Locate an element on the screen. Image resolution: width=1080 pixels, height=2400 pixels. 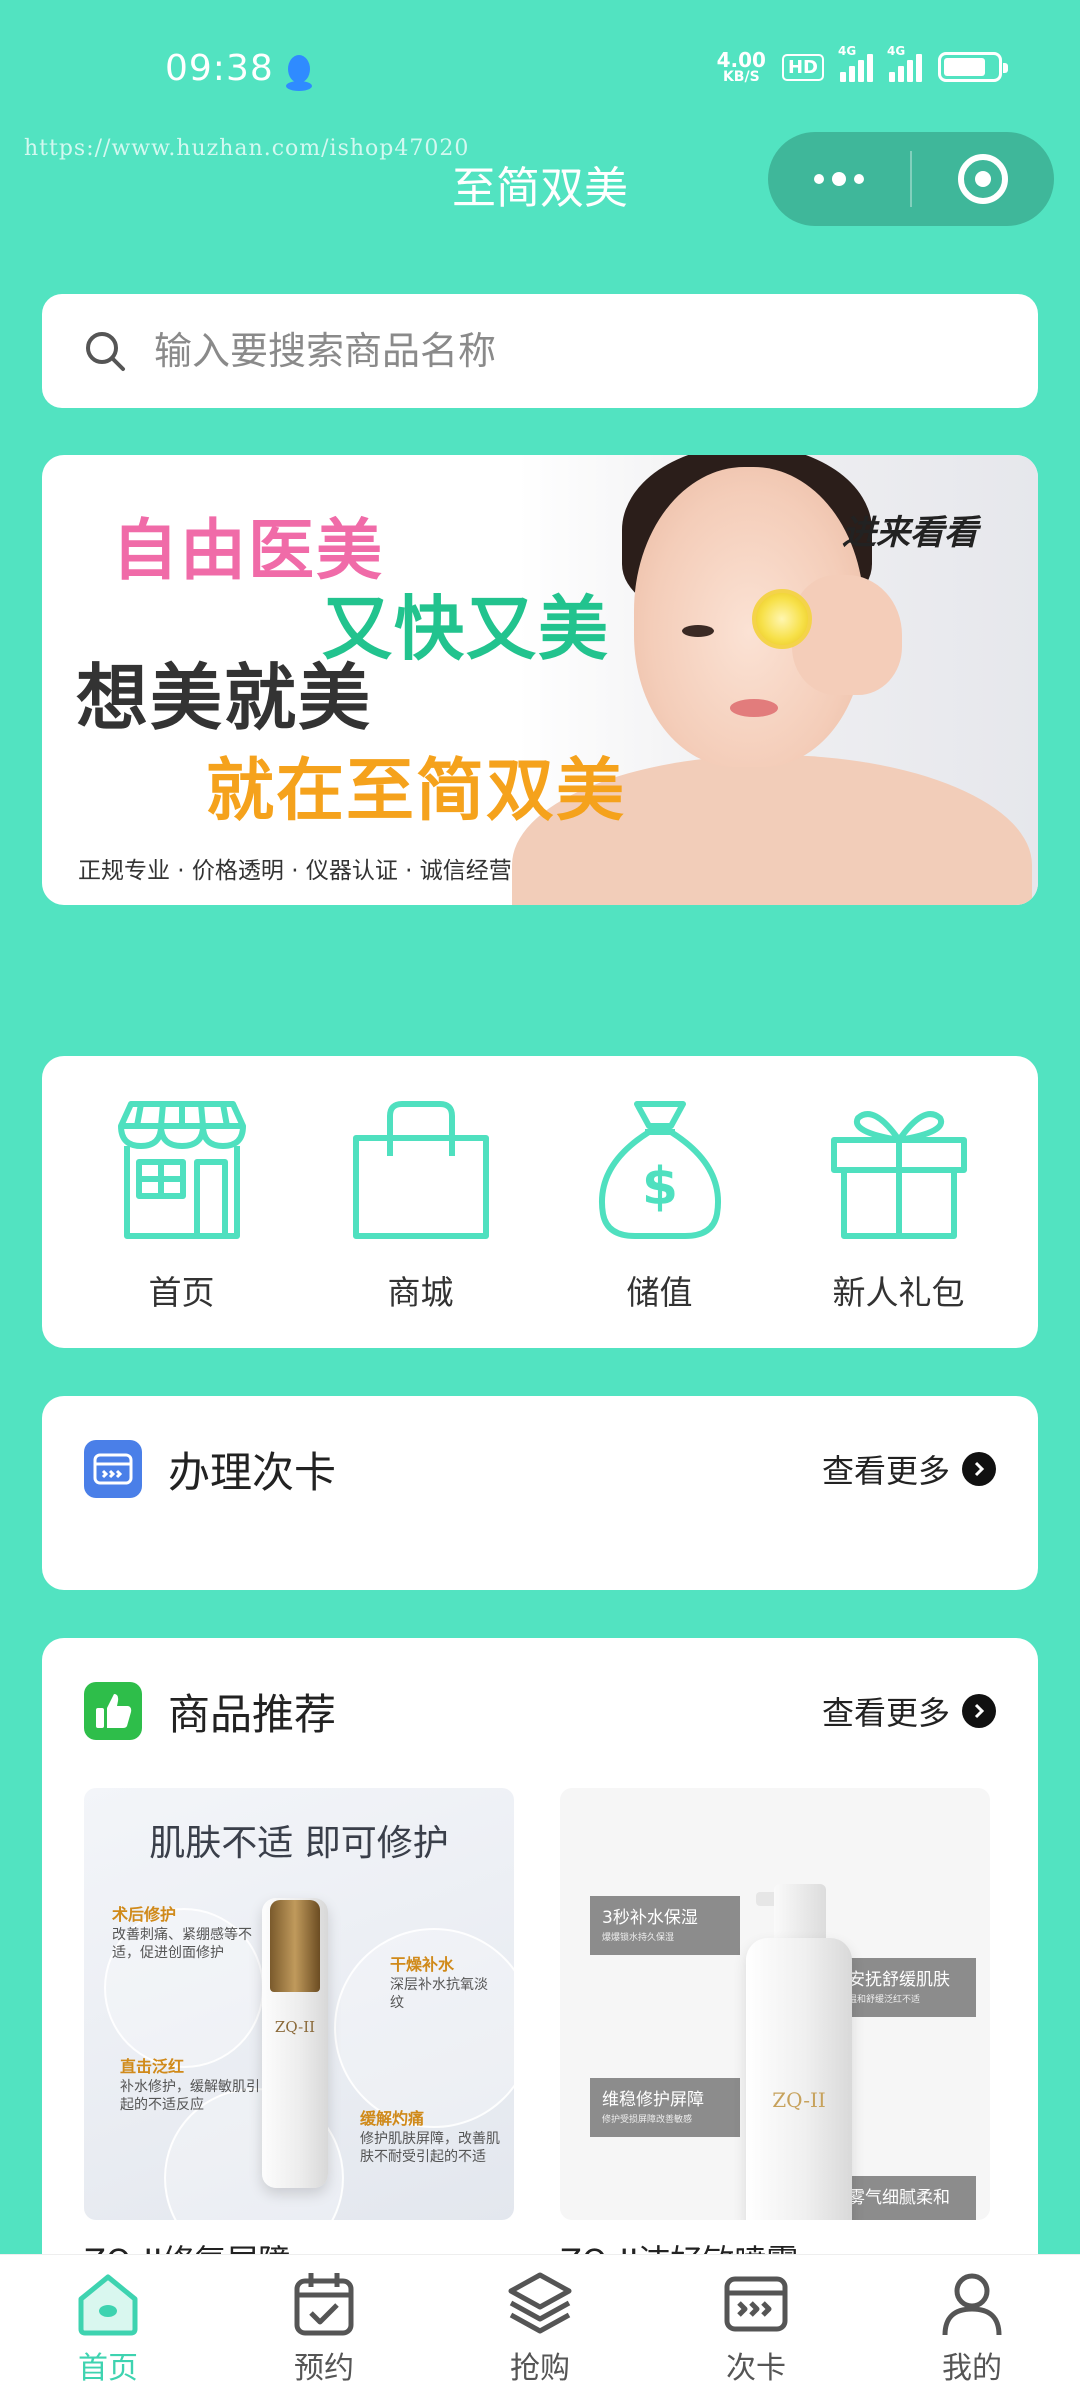
layers-icon is located at coordinates (540, 2302).